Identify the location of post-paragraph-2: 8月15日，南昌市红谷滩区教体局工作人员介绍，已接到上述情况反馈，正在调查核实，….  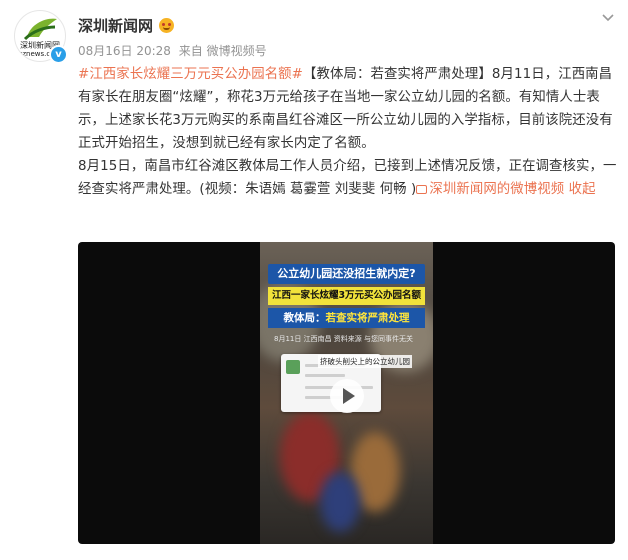
(348, 178).